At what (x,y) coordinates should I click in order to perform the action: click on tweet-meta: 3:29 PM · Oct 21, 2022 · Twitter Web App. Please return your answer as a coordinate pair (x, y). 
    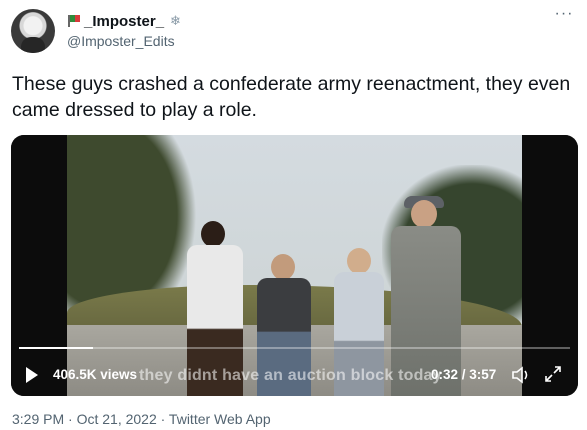
    Looking at the image, I should click on (141, 419).